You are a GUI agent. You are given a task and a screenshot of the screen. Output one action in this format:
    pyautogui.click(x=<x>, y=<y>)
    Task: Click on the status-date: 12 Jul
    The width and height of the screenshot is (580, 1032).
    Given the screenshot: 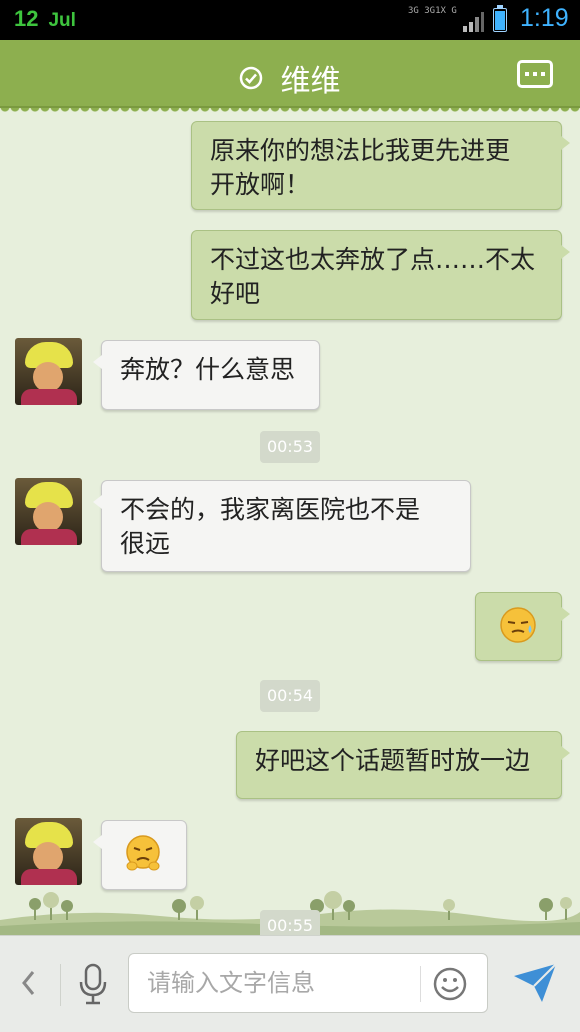 What is the action you would take?
    pyautogui.click(x=45, y=19)
    